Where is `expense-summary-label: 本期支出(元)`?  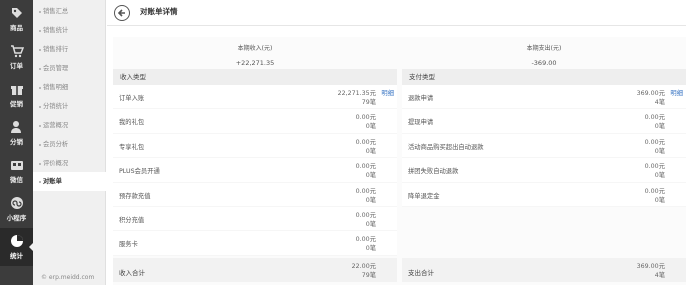 expense-summary-label: 本期支出(元) is located at coordinates (544, 48).